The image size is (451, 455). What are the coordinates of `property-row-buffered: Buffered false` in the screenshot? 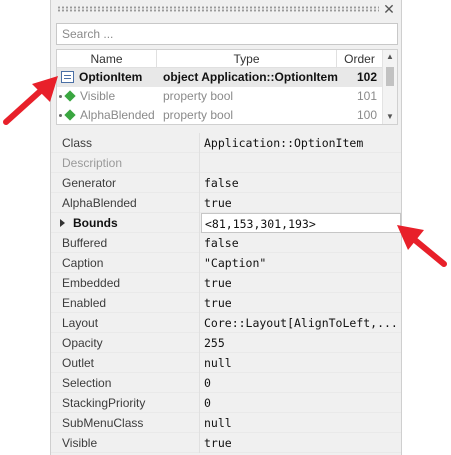 It's located at (226, 243).